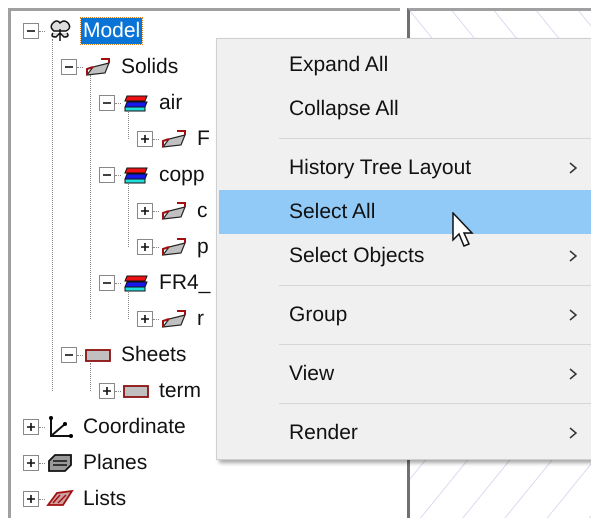  What do you see at coordinates (405, 65) in the screenshot?
I see `menu-item: Expand All` at bounding box center [405, 65].